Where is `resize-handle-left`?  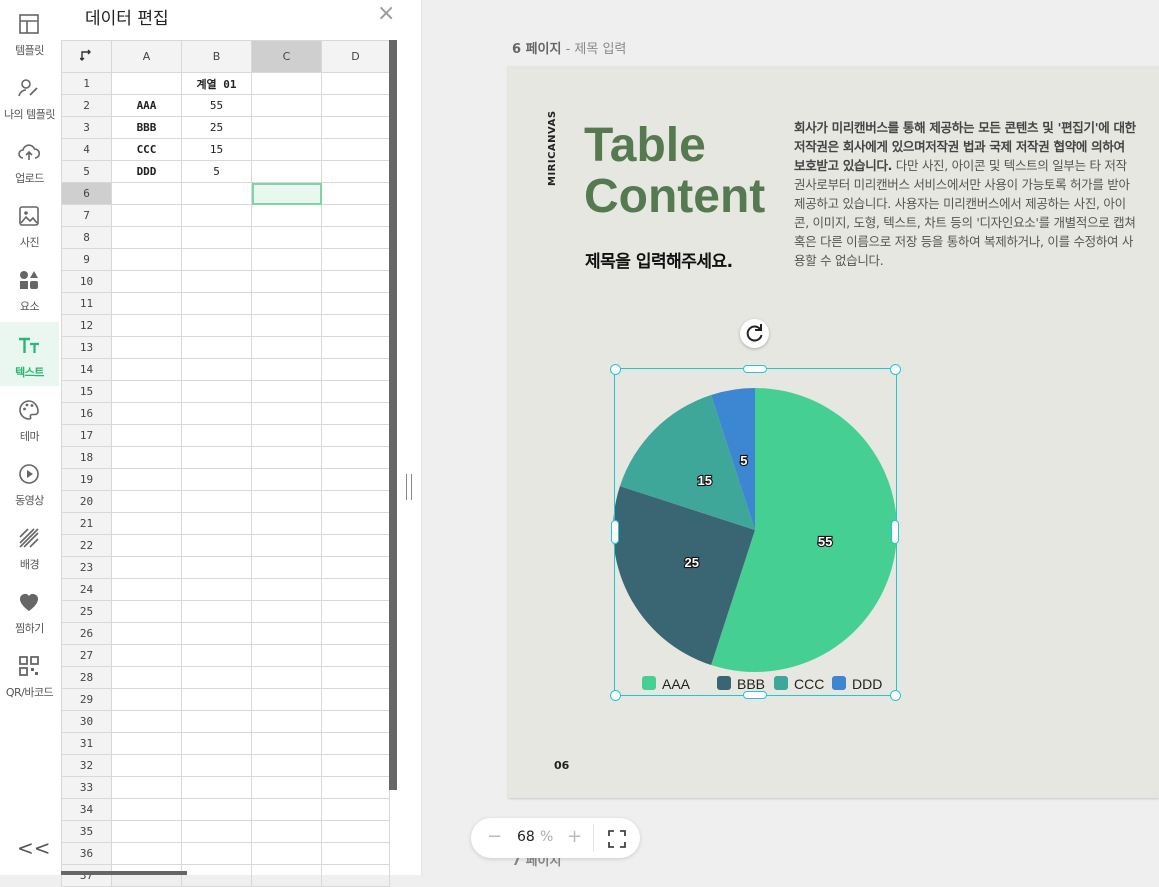
resize-handle-left is located at coordinates (615, 532).